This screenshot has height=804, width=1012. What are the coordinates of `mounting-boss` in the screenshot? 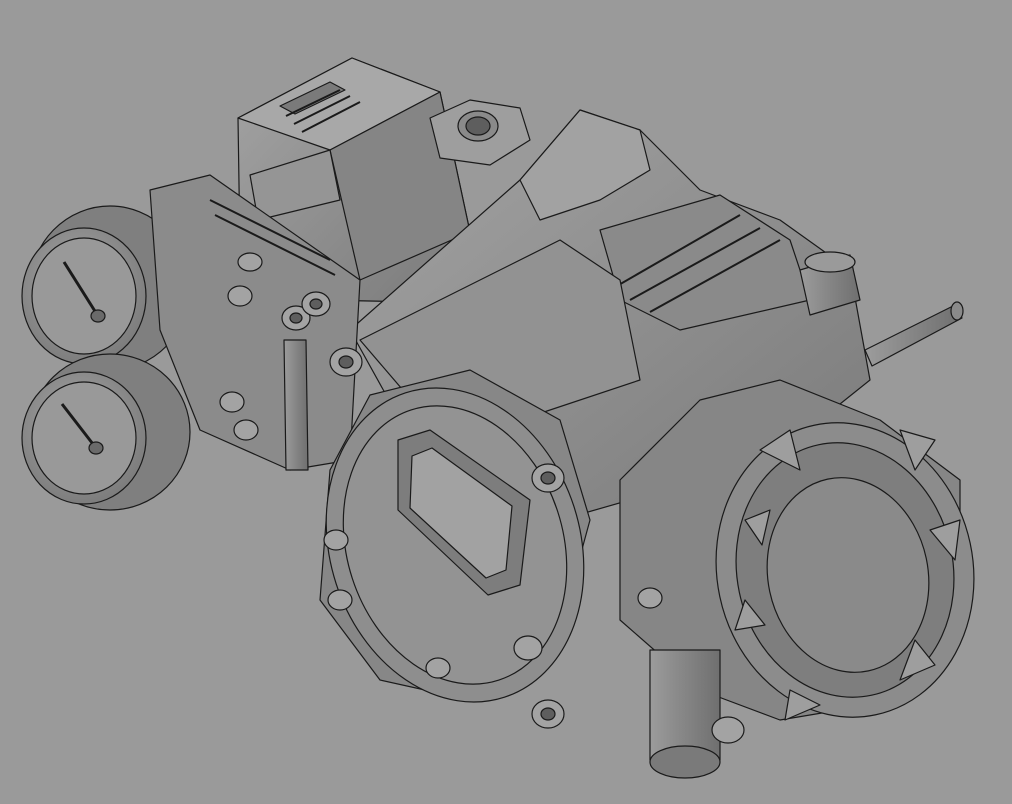 It's located at (480, 132).